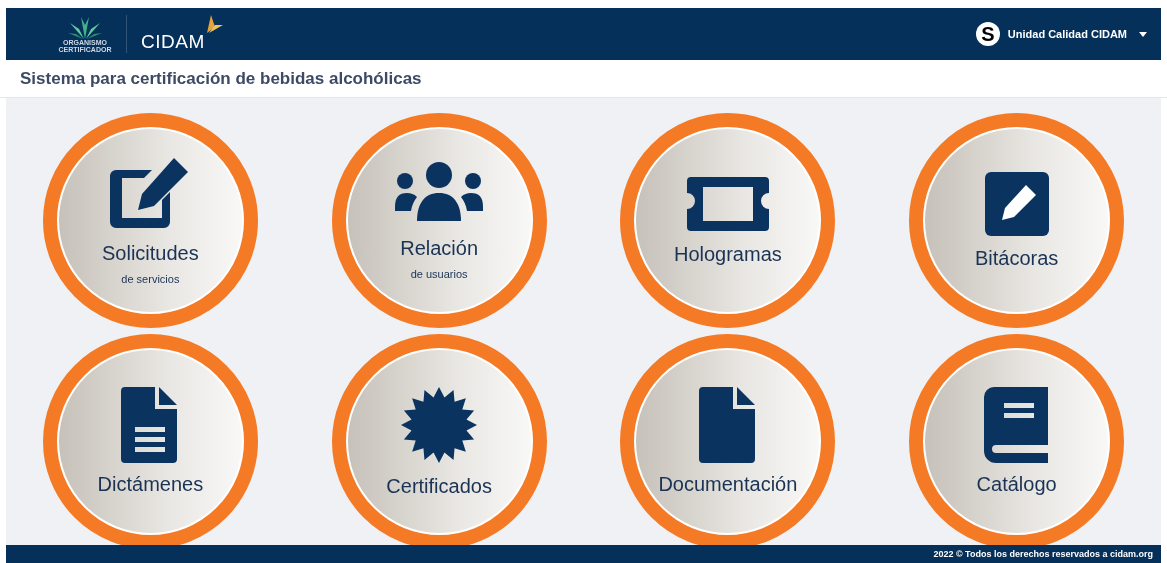  What do you see at coordinates (221, 78) in the screenshot?
I see `page-title: Sistema para certificación de bebidas alcohólicas` at bounding box center [221, 78].